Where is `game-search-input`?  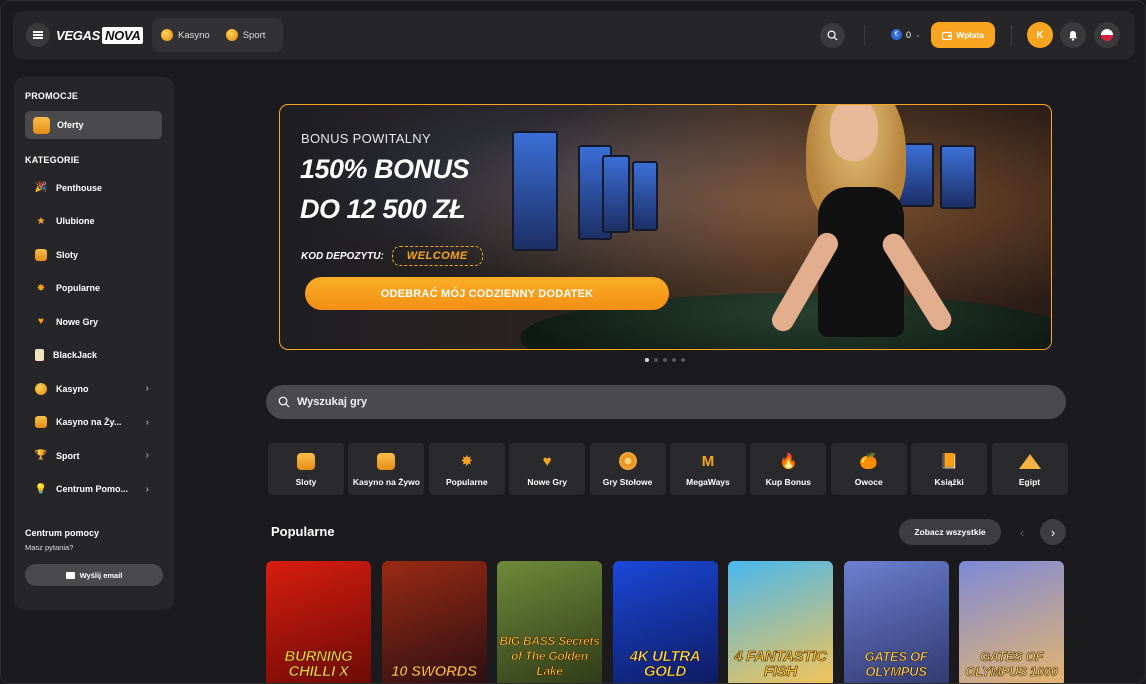 game-search-input is located at coordinates (647, 402).